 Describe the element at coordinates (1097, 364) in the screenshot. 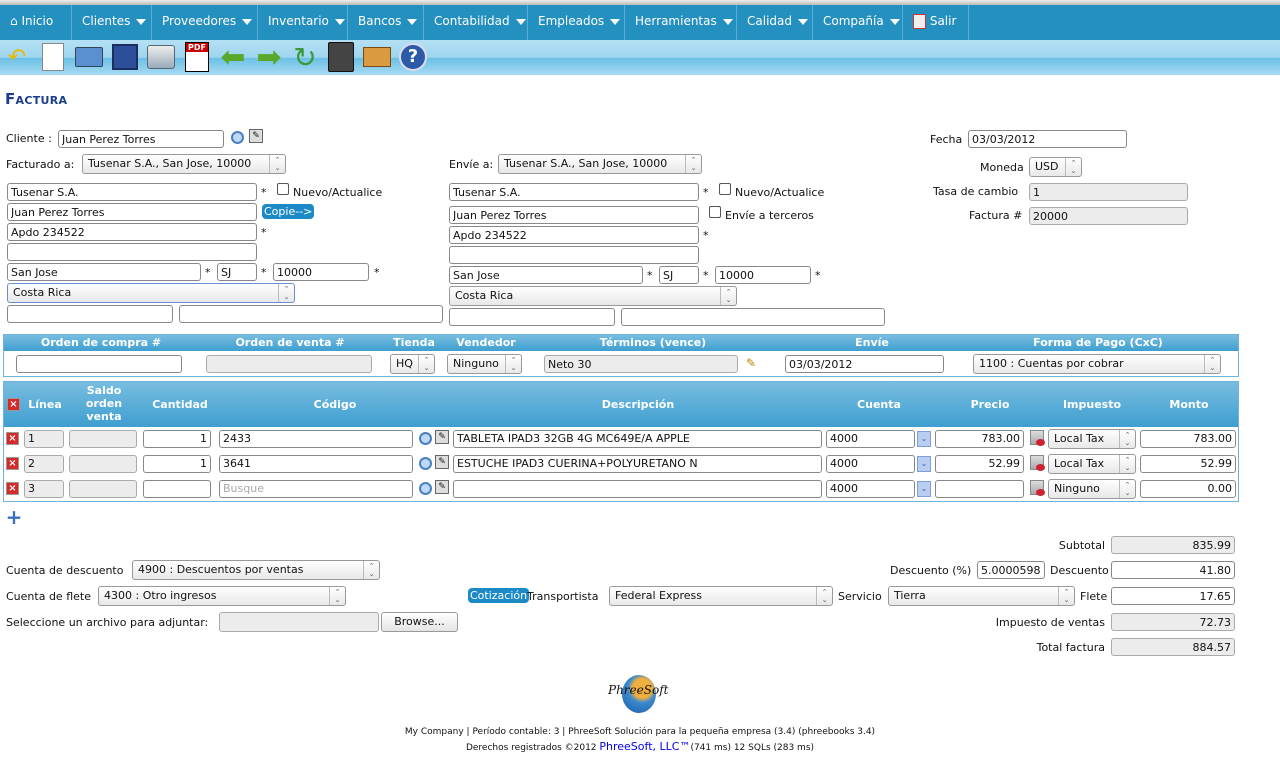

I see `forma-pago-select: 1100 : Cuentas por cobrar` at that location.